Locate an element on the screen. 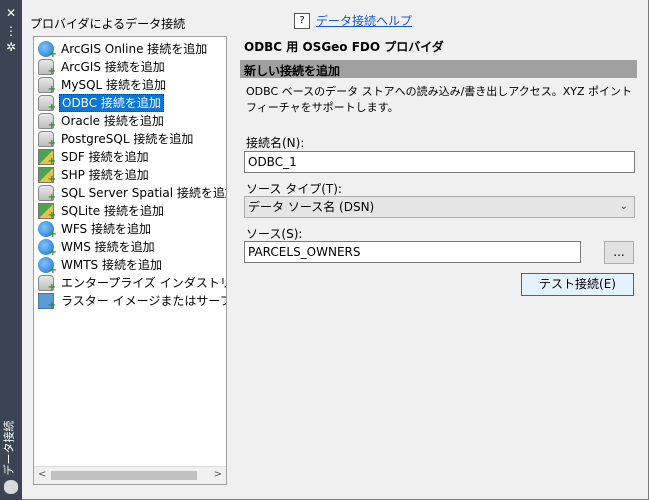 Image resolution: width=649 pixels, height=500 pixels. provider-item: + ArcGIS 接続を追加 is located at coordinates (100, 67).